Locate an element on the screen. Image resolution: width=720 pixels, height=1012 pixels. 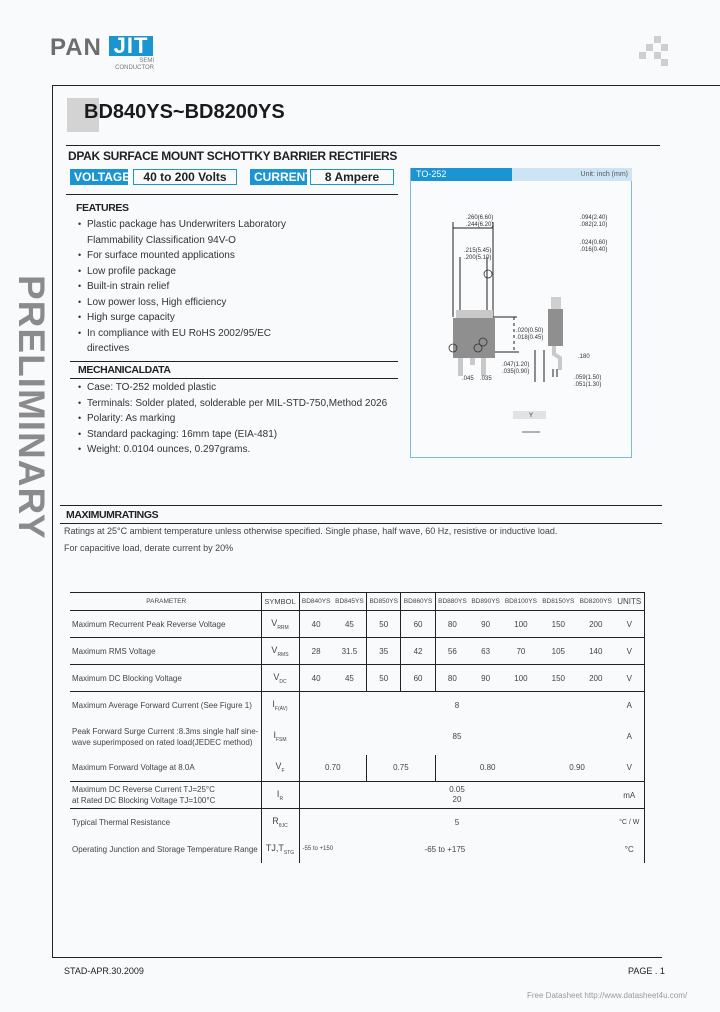
value-line: 20 is located at coordinates (457, 799).